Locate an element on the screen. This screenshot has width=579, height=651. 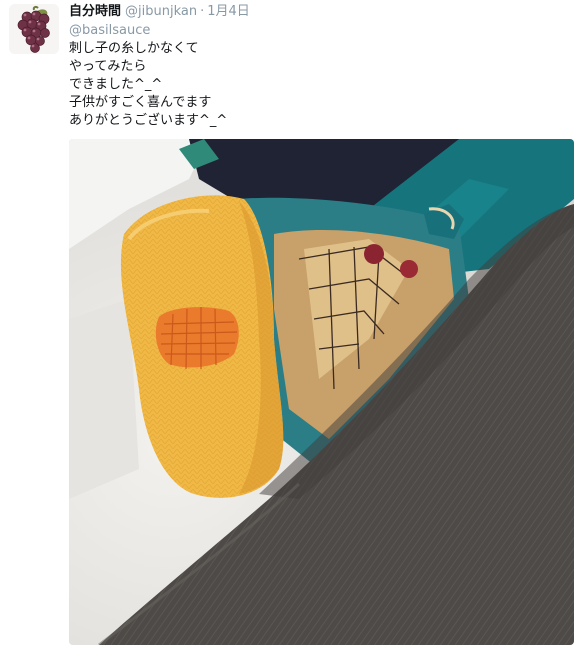
tweet-line-4: 子供がすごく喜んでます is located at coordinates (140, 102).